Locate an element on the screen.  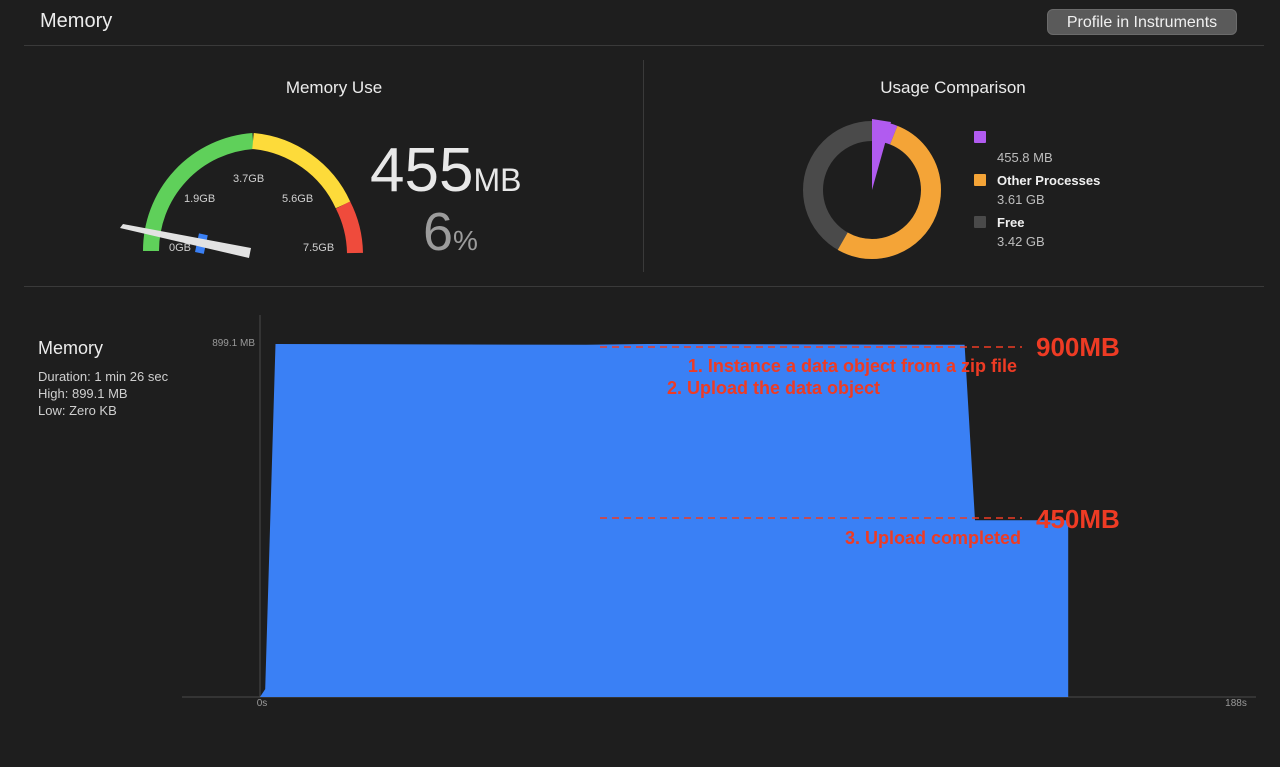
panel-divider is located at coordinates (643, 166).